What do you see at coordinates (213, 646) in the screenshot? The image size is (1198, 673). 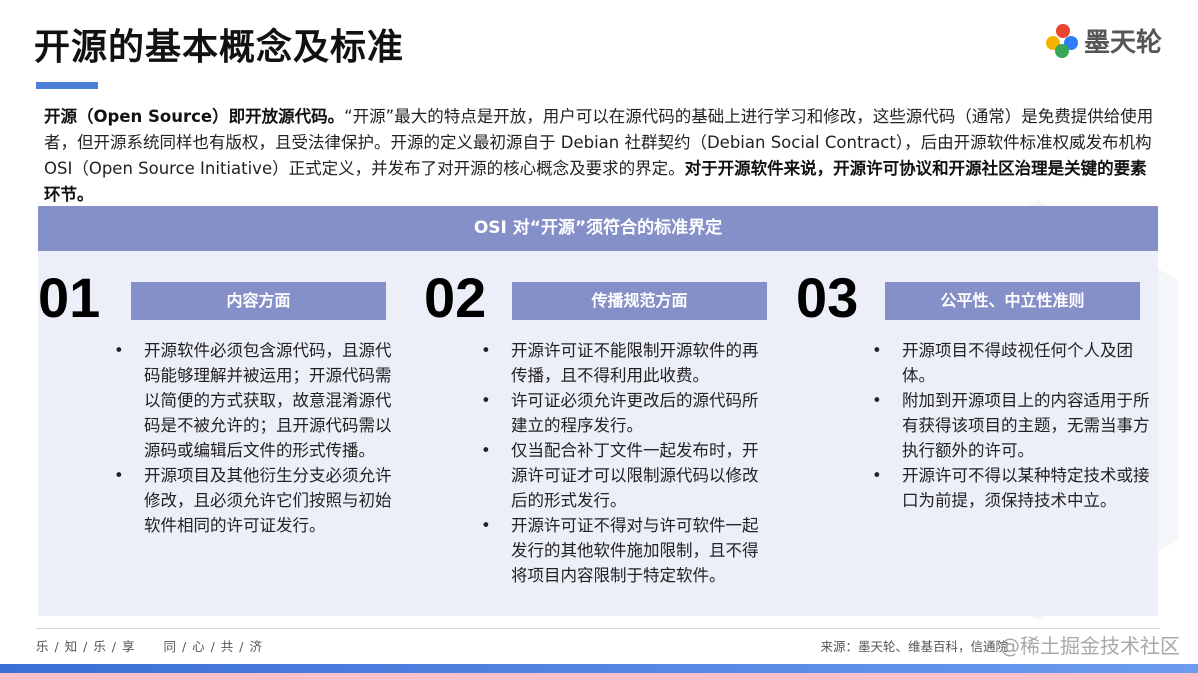 I see `slogan-part-2: 同 / 心 / 共 / 济` at bounding box center [213, 646].